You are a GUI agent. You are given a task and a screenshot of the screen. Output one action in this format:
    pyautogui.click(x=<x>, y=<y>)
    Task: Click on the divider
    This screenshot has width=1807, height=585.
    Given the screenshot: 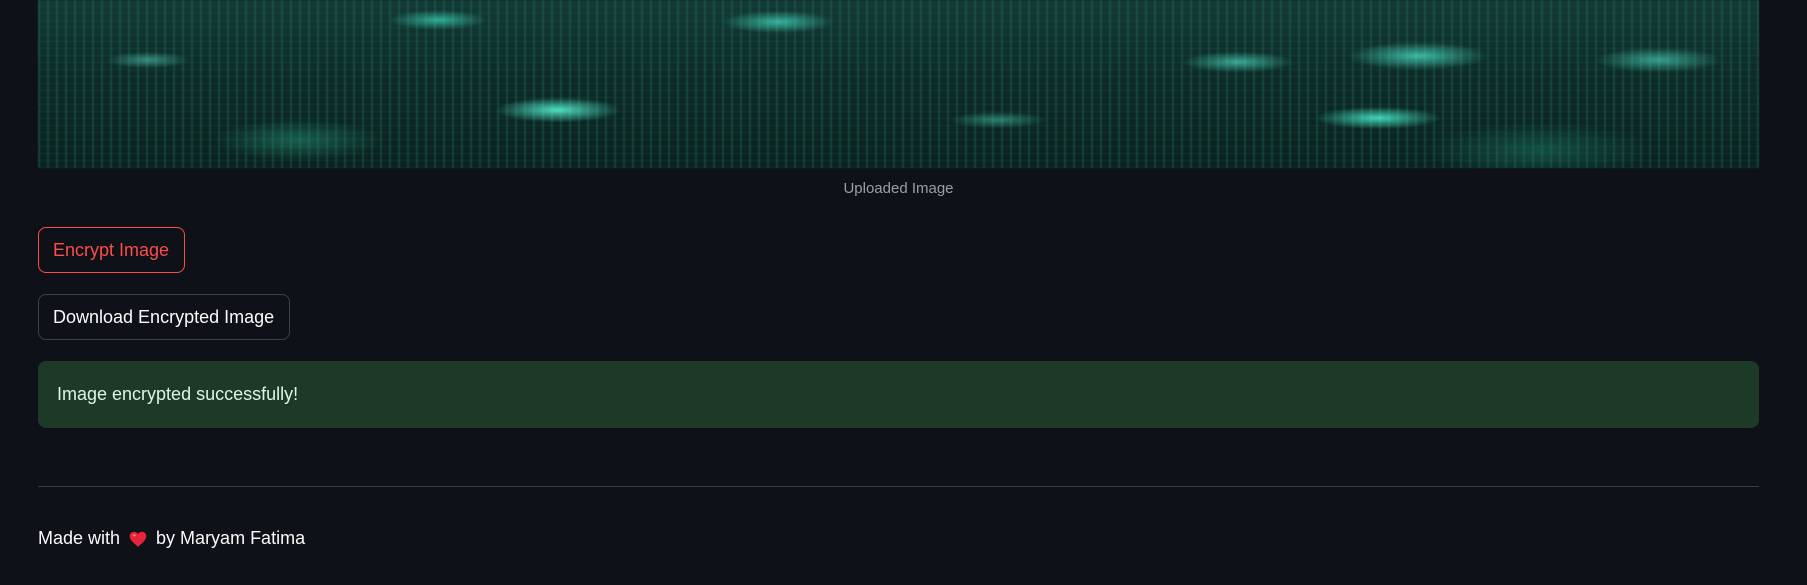 What is the action you would take?
    pyautogui.click(x=898, y=486)
    